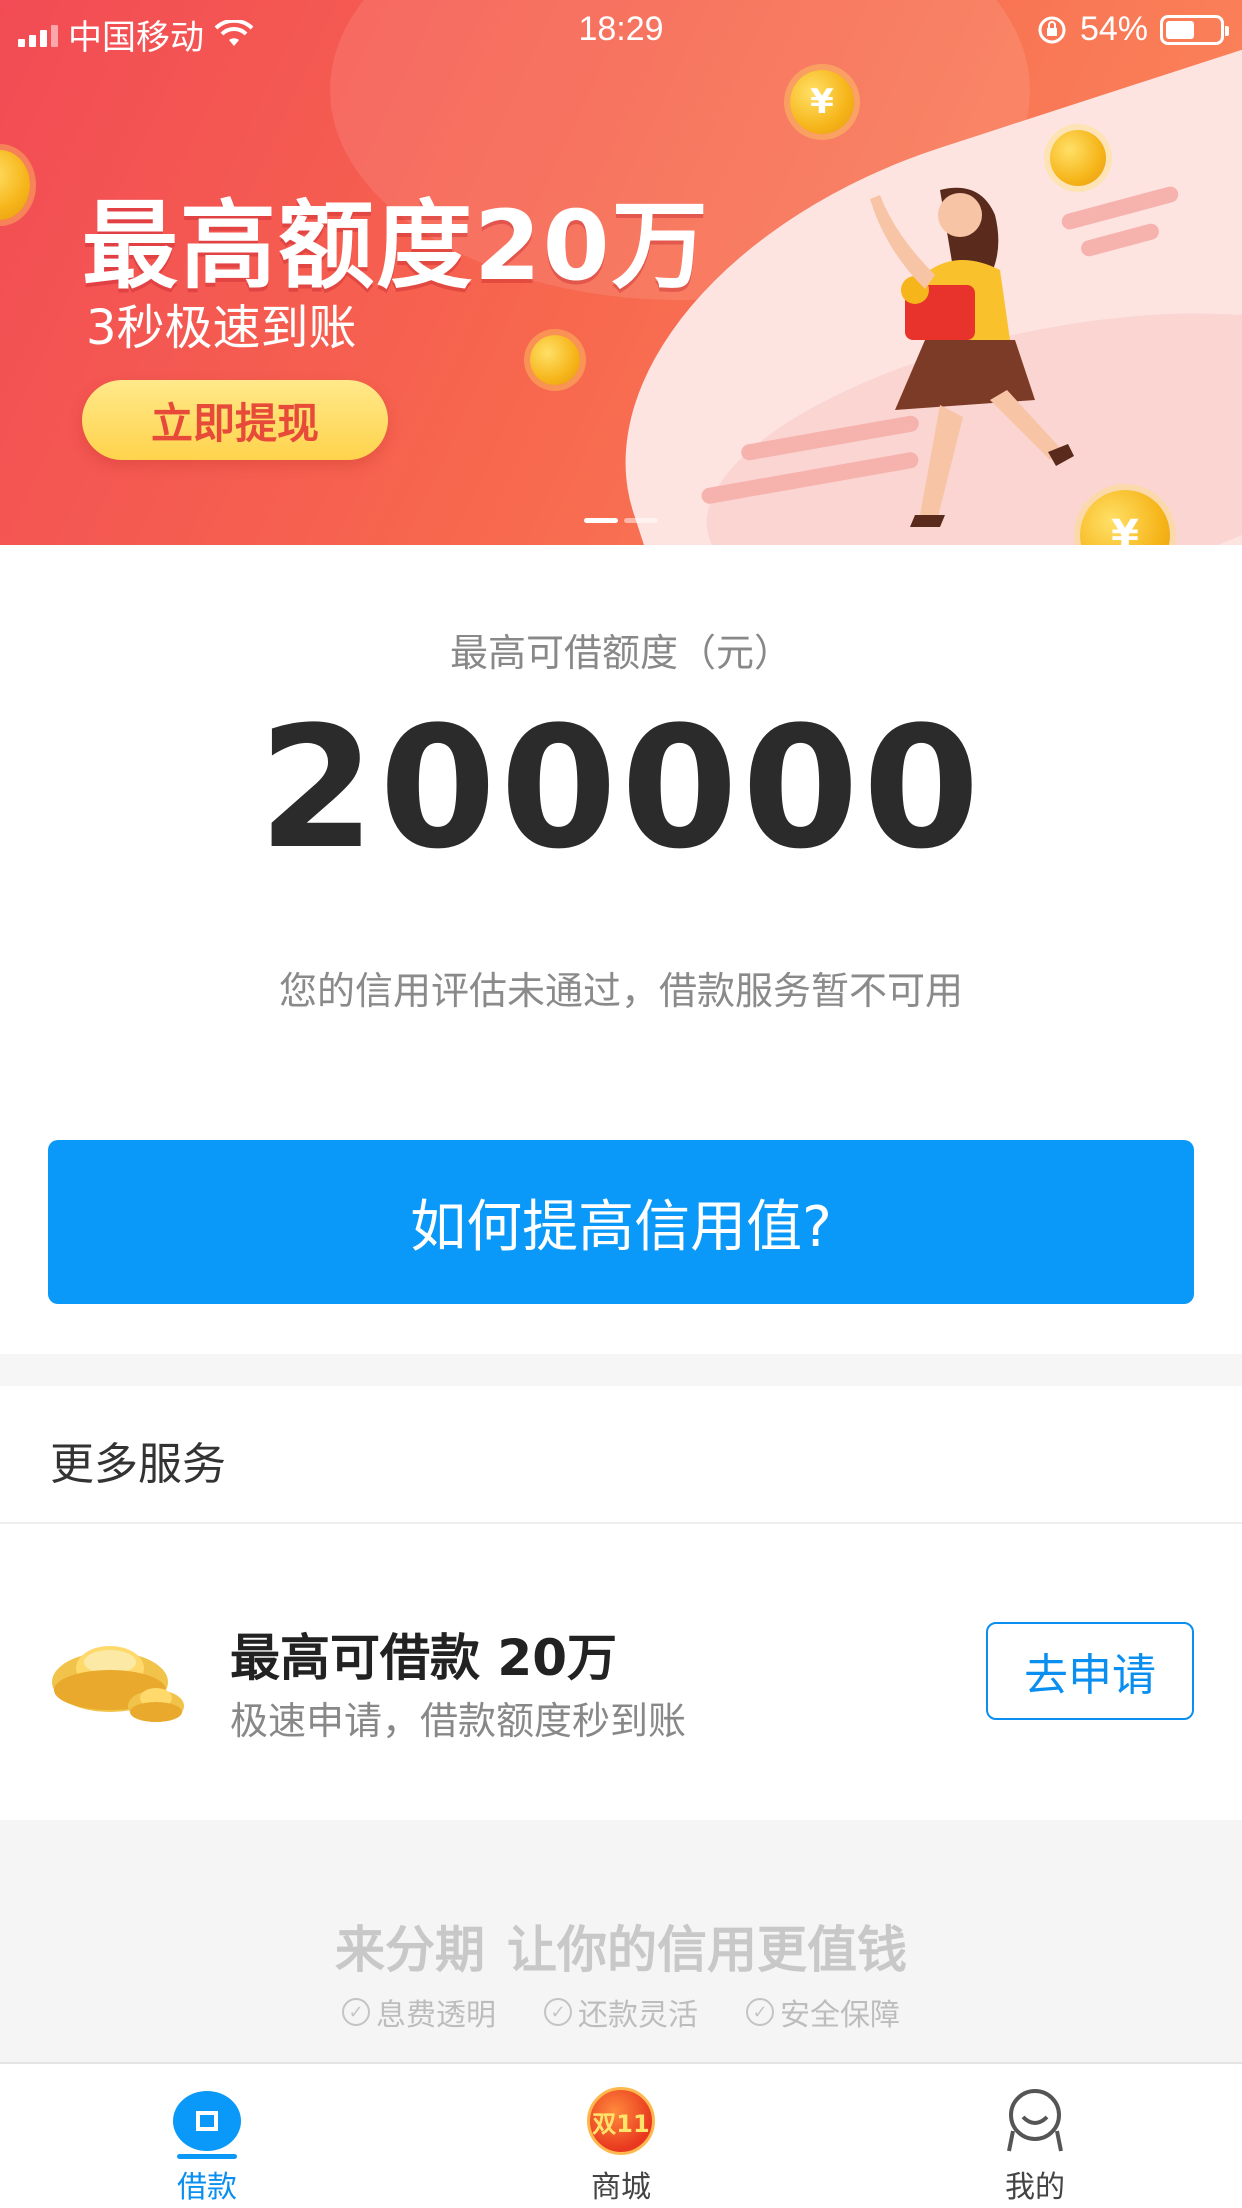  Describe the element at coordinates (707, 1950) in the screenshot. I see `slogan-tagline: 让你的信用更值钱` at that location.